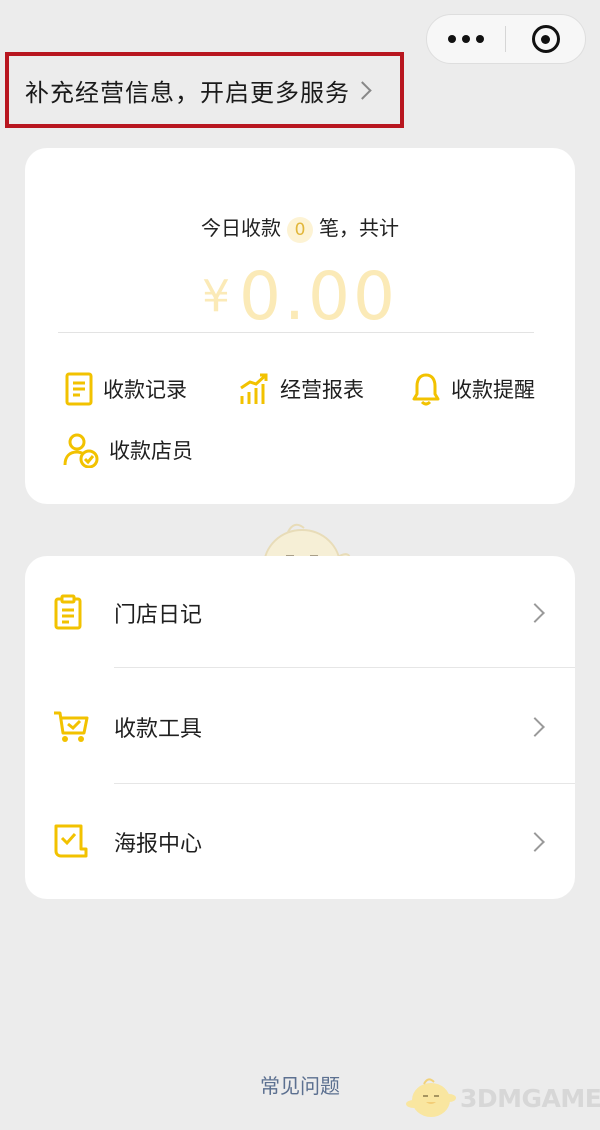  Describe the element at coordinates (359, 228) in the screenshot. I see `today-suffix: 笔，共计` at that location.